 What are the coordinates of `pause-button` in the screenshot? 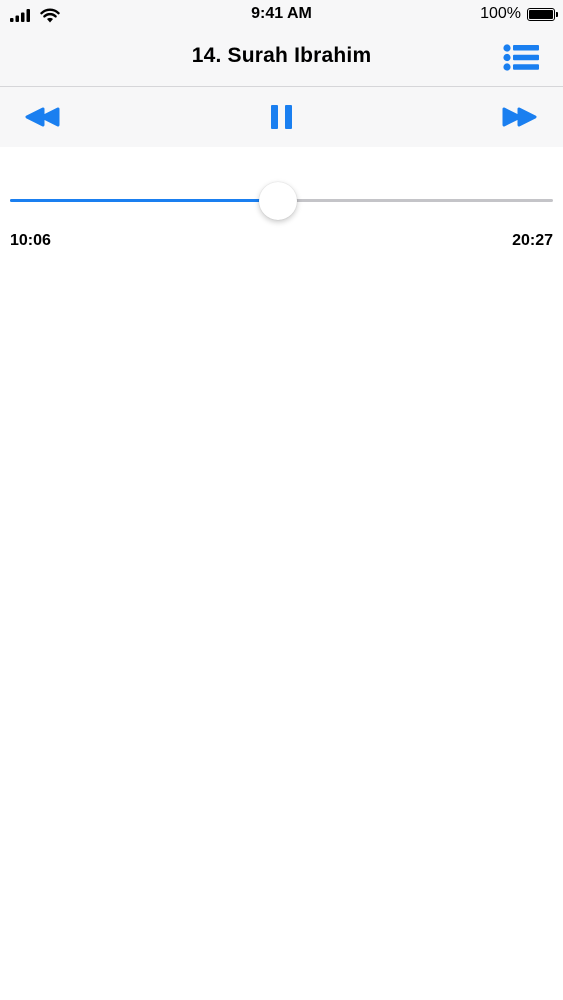 It's located at (282, 117).